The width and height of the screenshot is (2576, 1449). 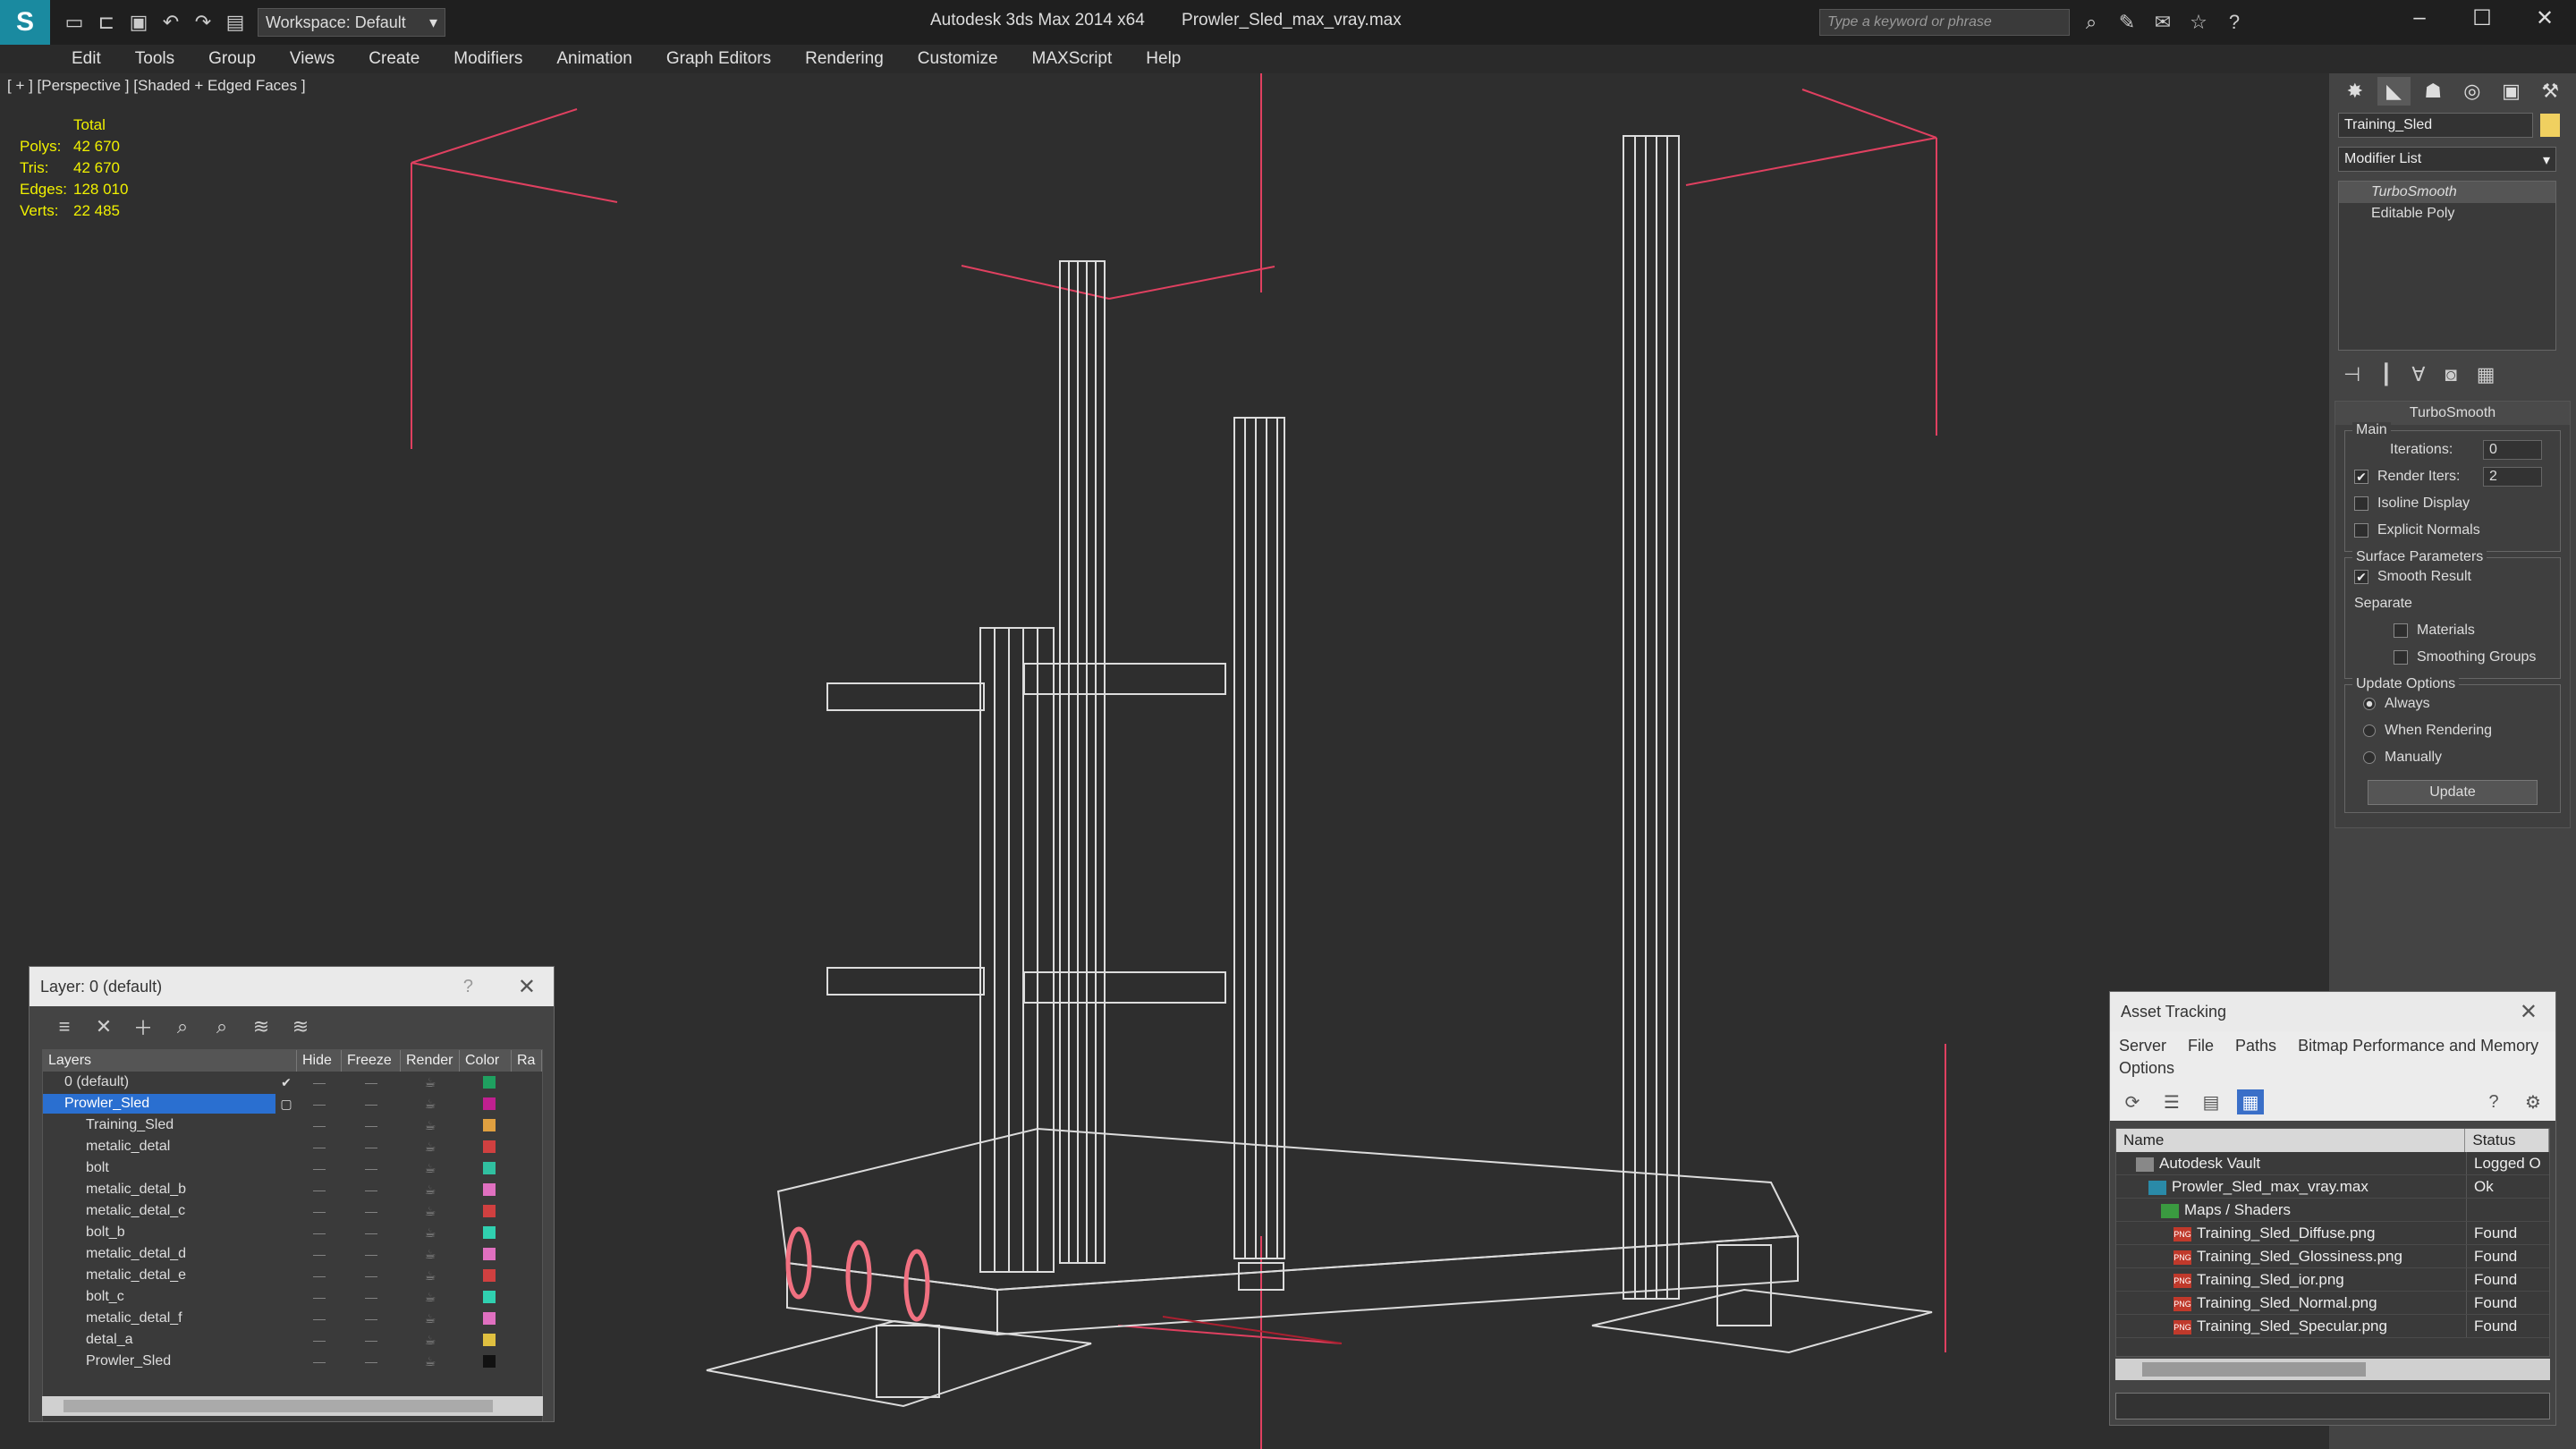 What do you see at coordinates (2146, 1068) in the screenshot?
I see `asset-menu-options: Options` at bounding box center [2146, 1068].